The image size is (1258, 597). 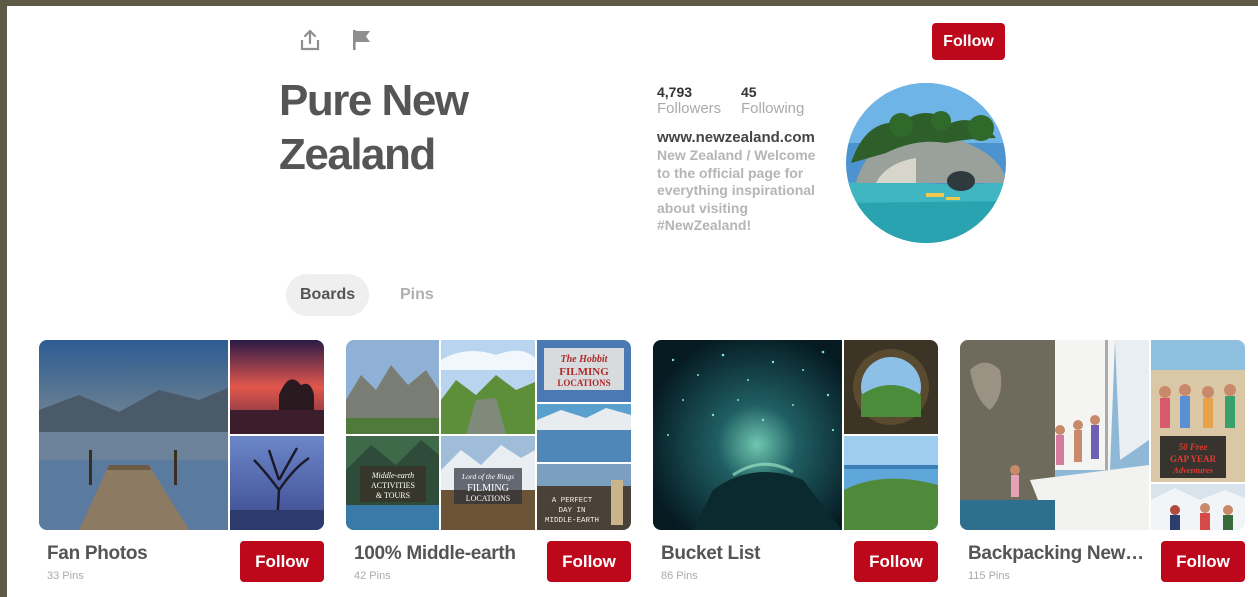 What do you see at coordinates (679, 576) in the screenshot?
I see `board-pin-count: 86 Pins` at bounding box center [679, 576].